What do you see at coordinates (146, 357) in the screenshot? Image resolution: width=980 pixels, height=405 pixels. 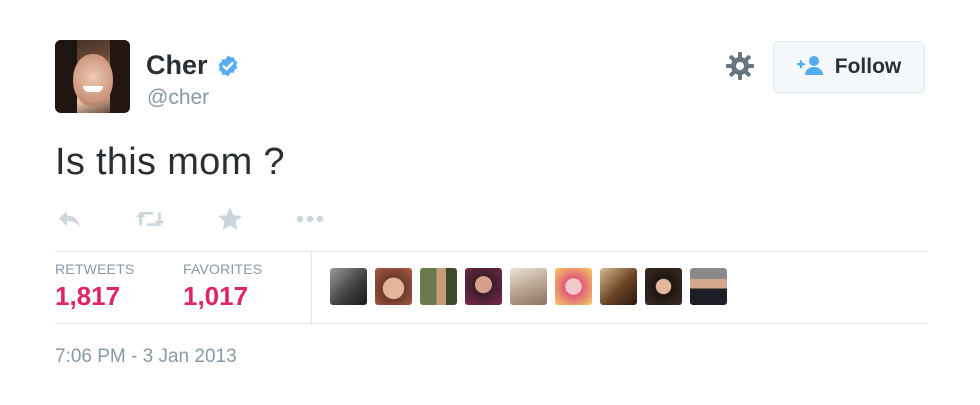 I see `tweet-timestamp: 7:06 PM - 3 Jan 2013` at bounding box center [146, 357].